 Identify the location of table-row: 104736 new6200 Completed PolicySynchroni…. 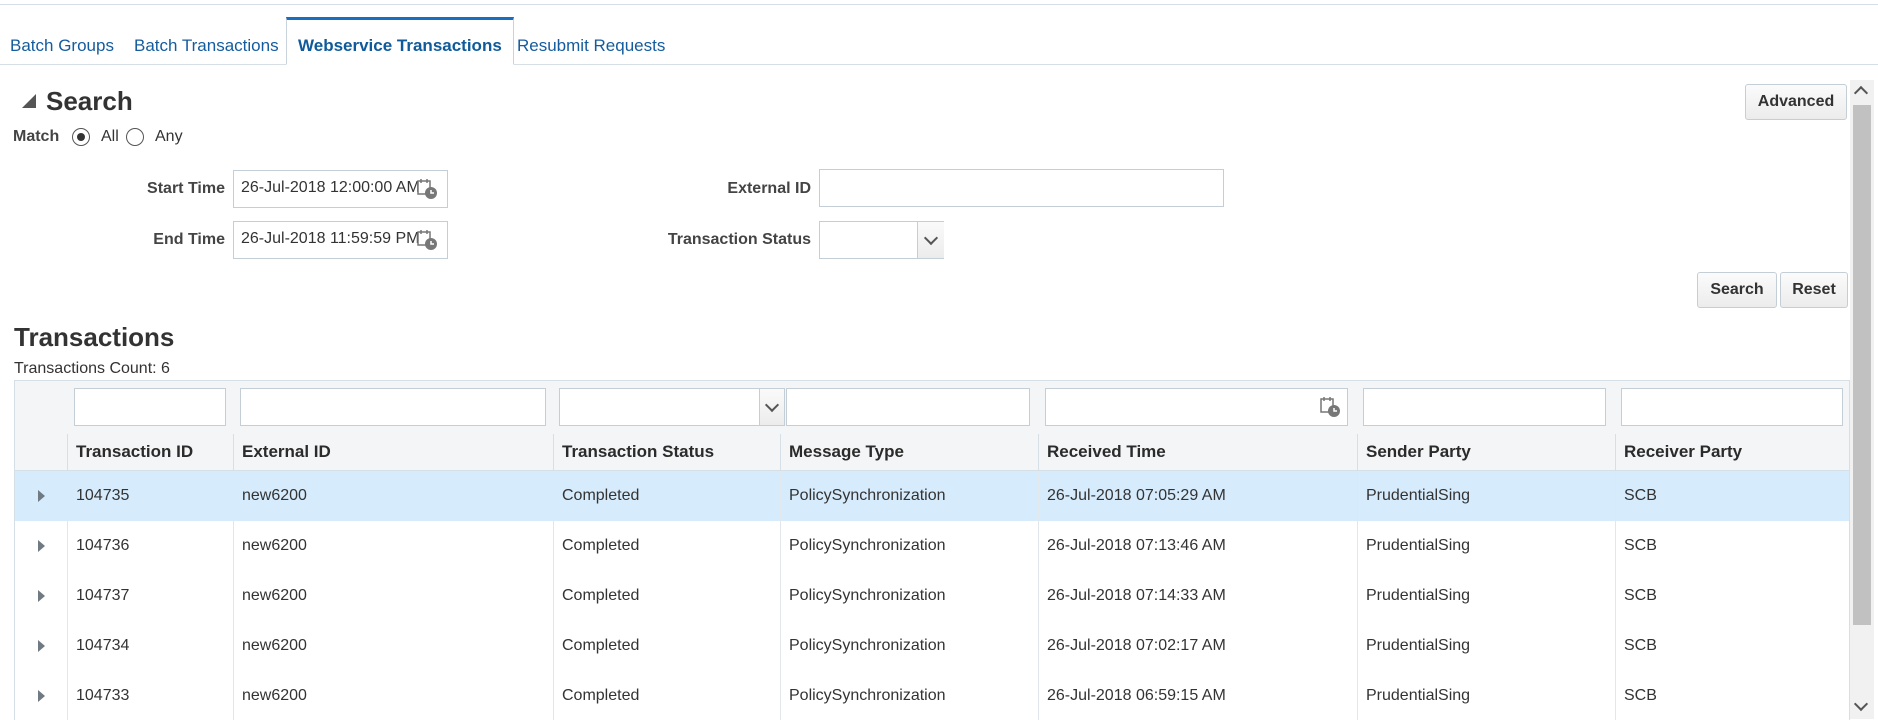
(932, 546).